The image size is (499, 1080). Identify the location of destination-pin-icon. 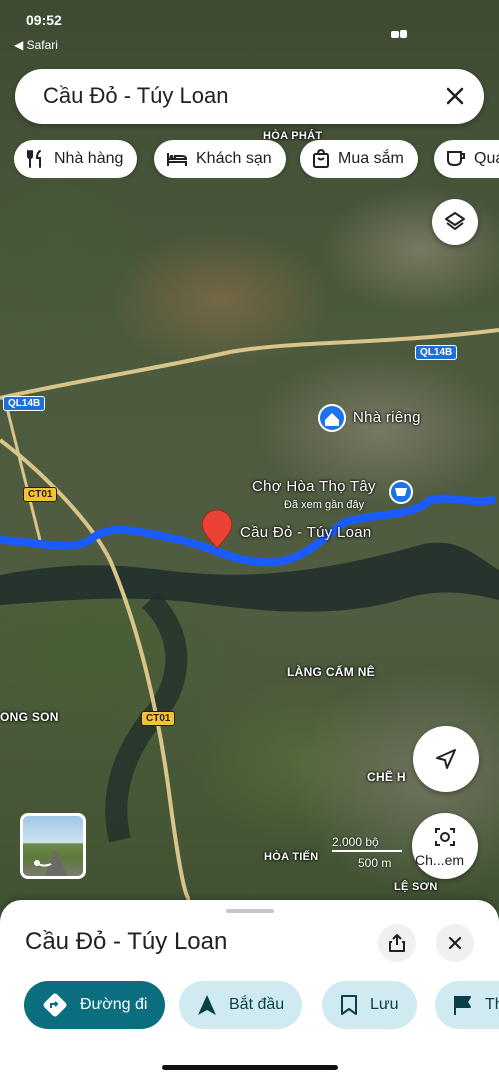
(217, 529).